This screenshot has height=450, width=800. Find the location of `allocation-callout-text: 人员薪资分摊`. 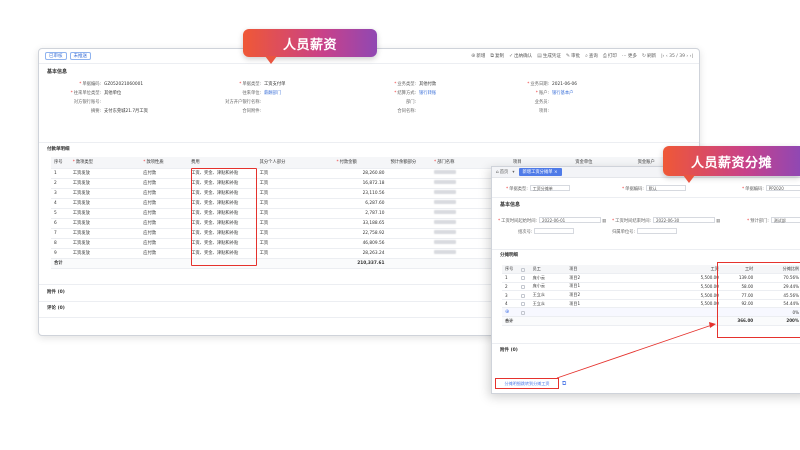

allocation-callout-text: 人员薪资分摊 is located at coordinates (731, 163).